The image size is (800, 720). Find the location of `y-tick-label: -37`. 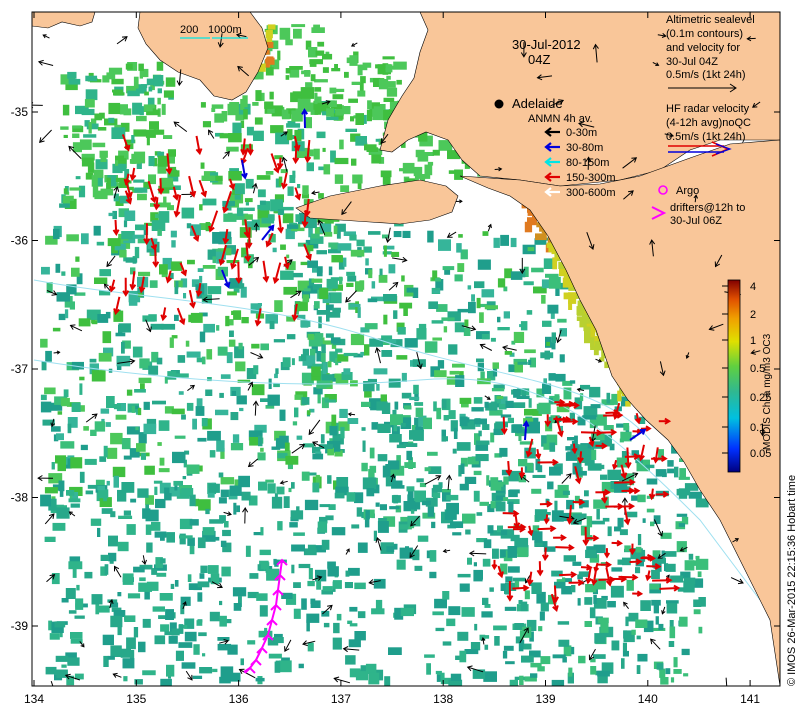

y-tick-label: -37 is located at coordinates (20, 369).